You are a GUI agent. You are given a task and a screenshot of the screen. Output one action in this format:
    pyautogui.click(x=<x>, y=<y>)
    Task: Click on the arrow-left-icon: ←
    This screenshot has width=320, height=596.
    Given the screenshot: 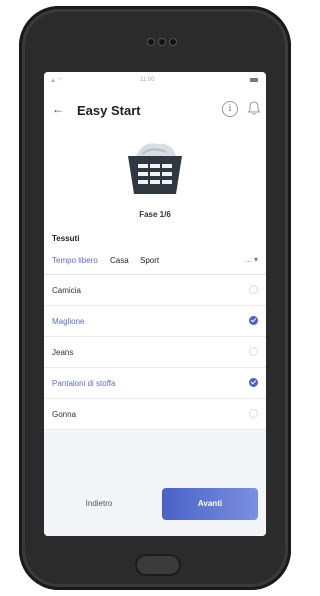 What is the action you would take?
    pyautogui.click(x=58, y=109)
    